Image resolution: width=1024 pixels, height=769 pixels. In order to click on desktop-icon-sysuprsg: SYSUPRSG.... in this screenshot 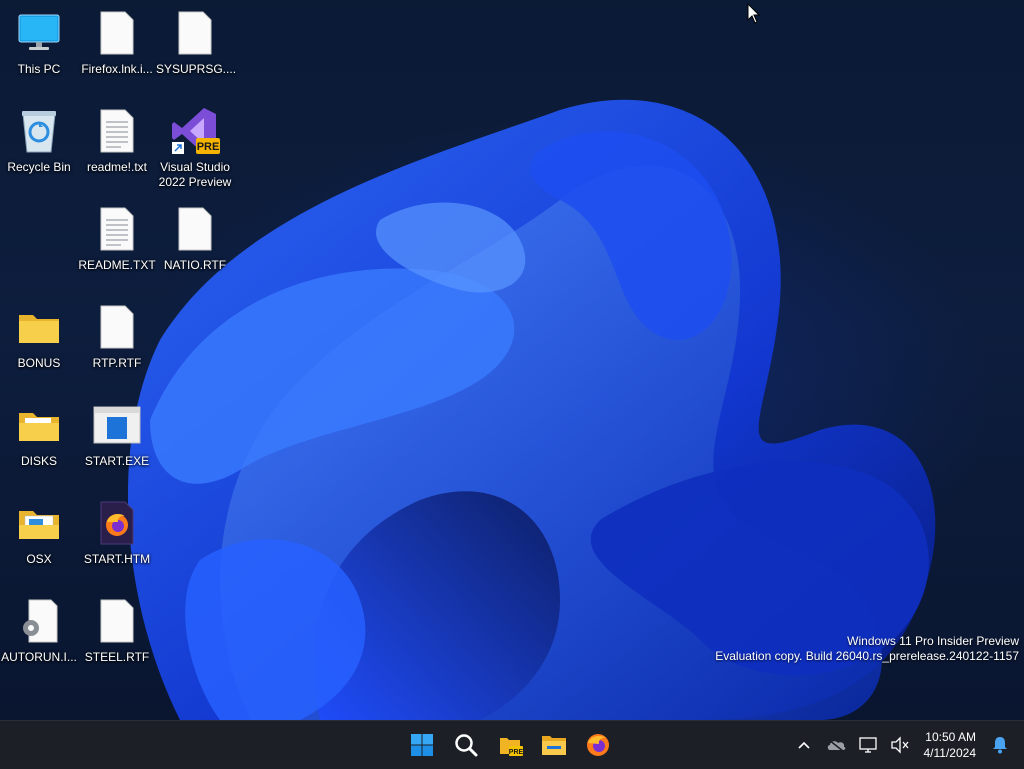, I will do `click(196, 51)`.